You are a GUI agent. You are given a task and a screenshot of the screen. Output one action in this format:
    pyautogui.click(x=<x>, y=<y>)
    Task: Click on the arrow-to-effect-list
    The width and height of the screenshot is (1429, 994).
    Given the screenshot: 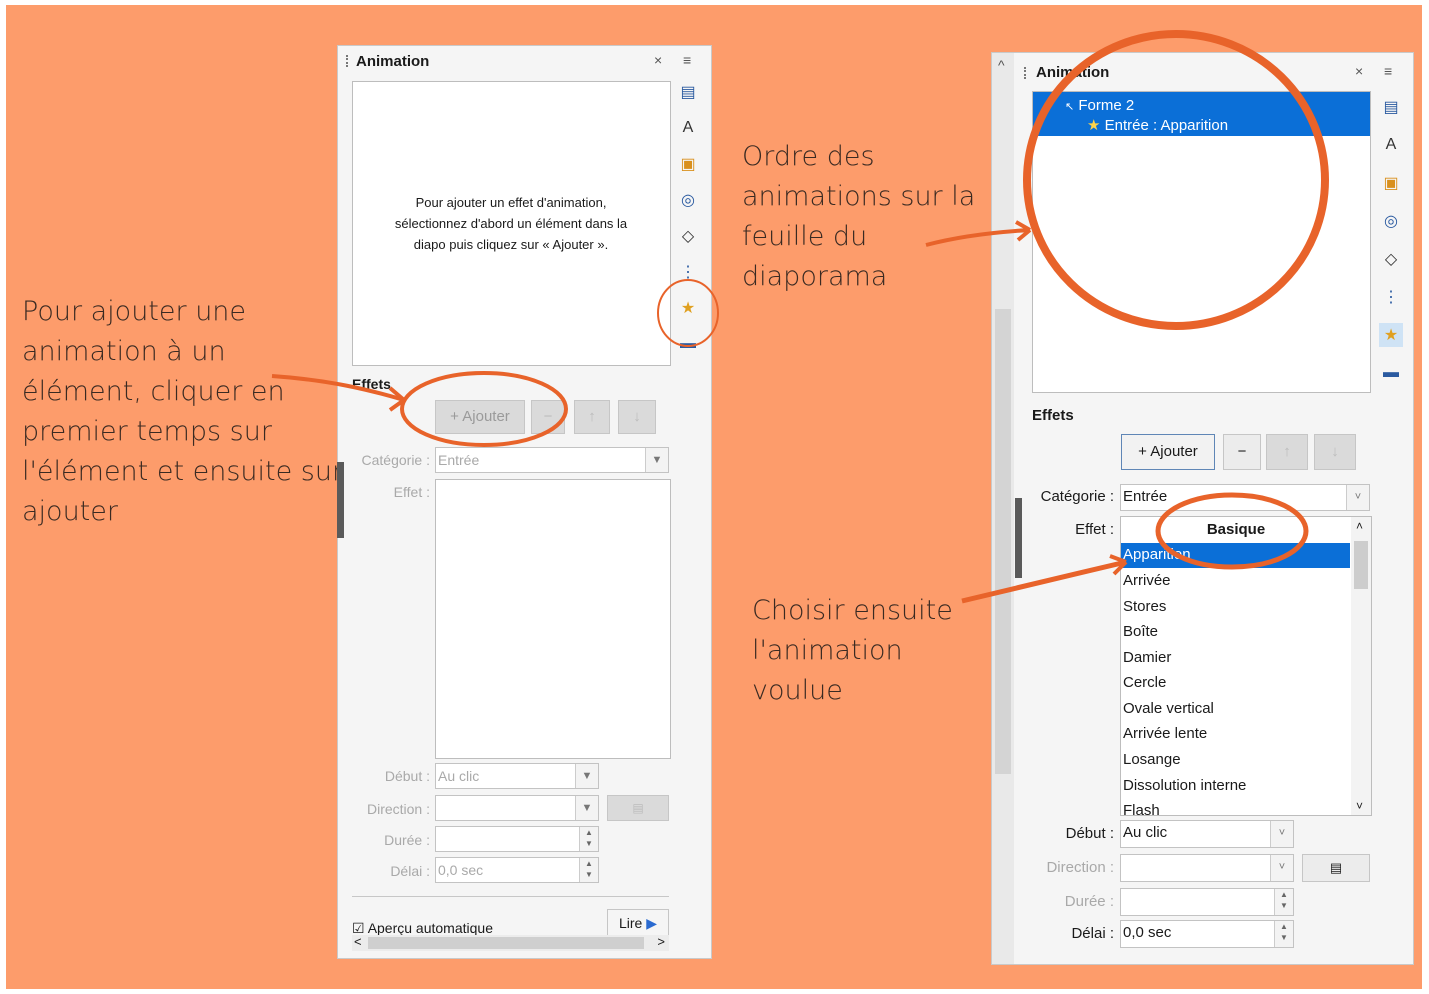 What is the action you would take?
    pyautogui.click(x=1044, y=581)
    